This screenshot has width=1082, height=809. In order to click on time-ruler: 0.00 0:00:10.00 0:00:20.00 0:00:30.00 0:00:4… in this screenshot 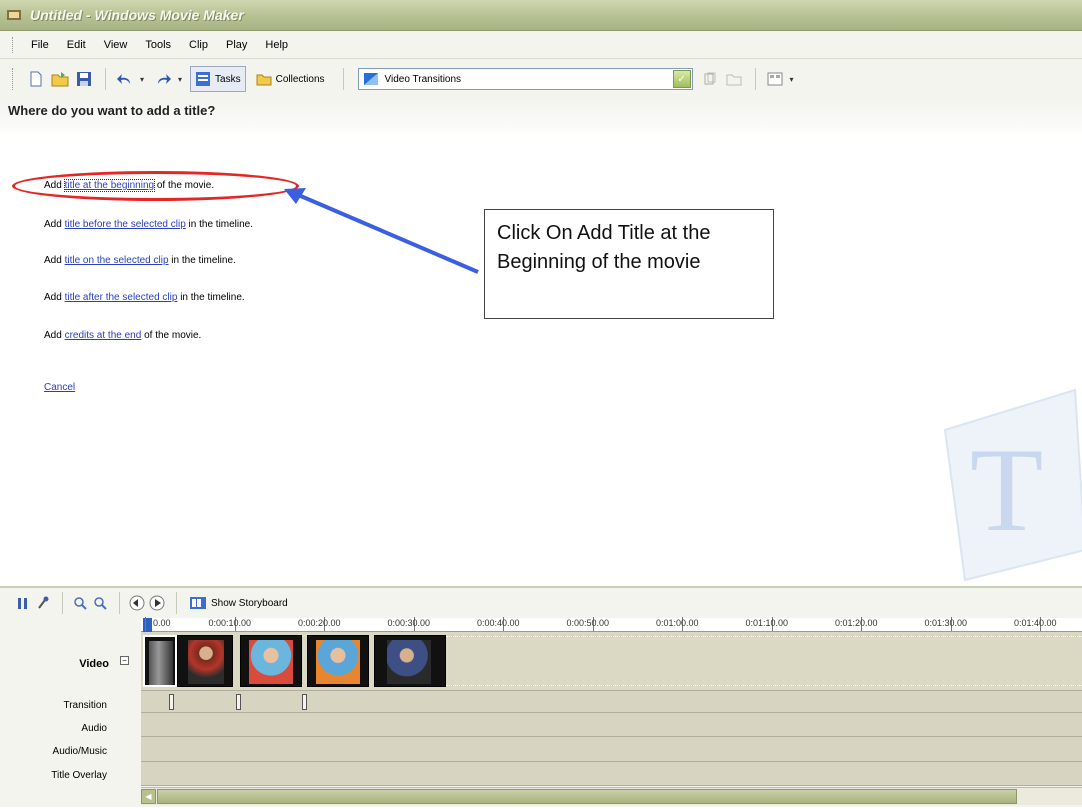, I will do `click(611, 624)`.